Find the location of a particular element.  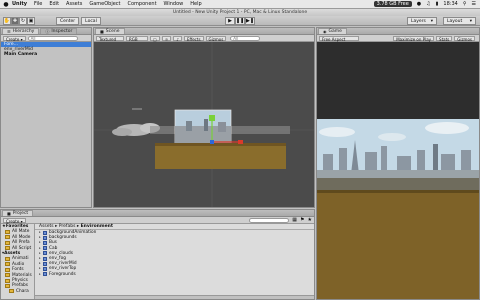

scale-icon: ▣ is located at coordinates (31, 21).